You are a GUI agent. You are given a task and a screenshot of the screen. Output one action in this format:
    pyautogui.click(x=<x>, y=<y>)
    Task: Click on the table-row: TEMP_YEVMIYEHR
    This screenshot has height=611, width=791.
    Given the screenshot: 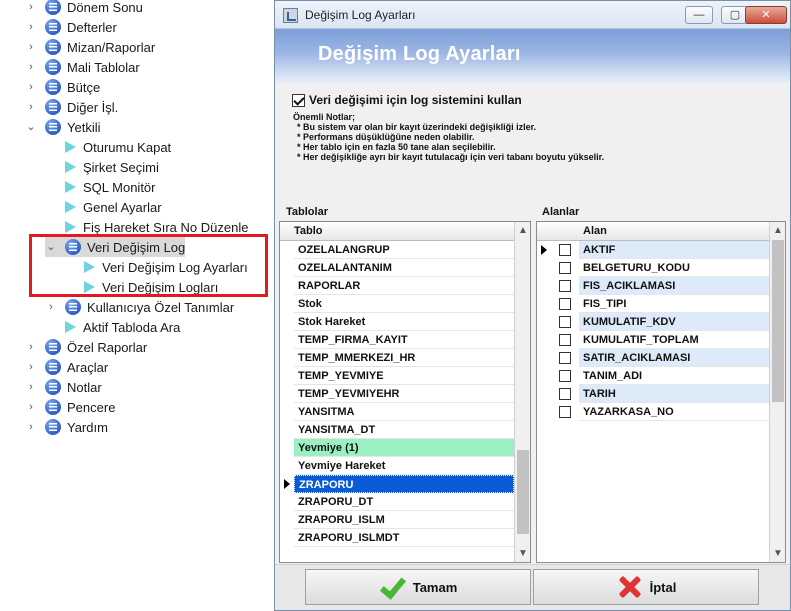 What is the action you would take?
    pyautogui.click(x=404, y=394)
    